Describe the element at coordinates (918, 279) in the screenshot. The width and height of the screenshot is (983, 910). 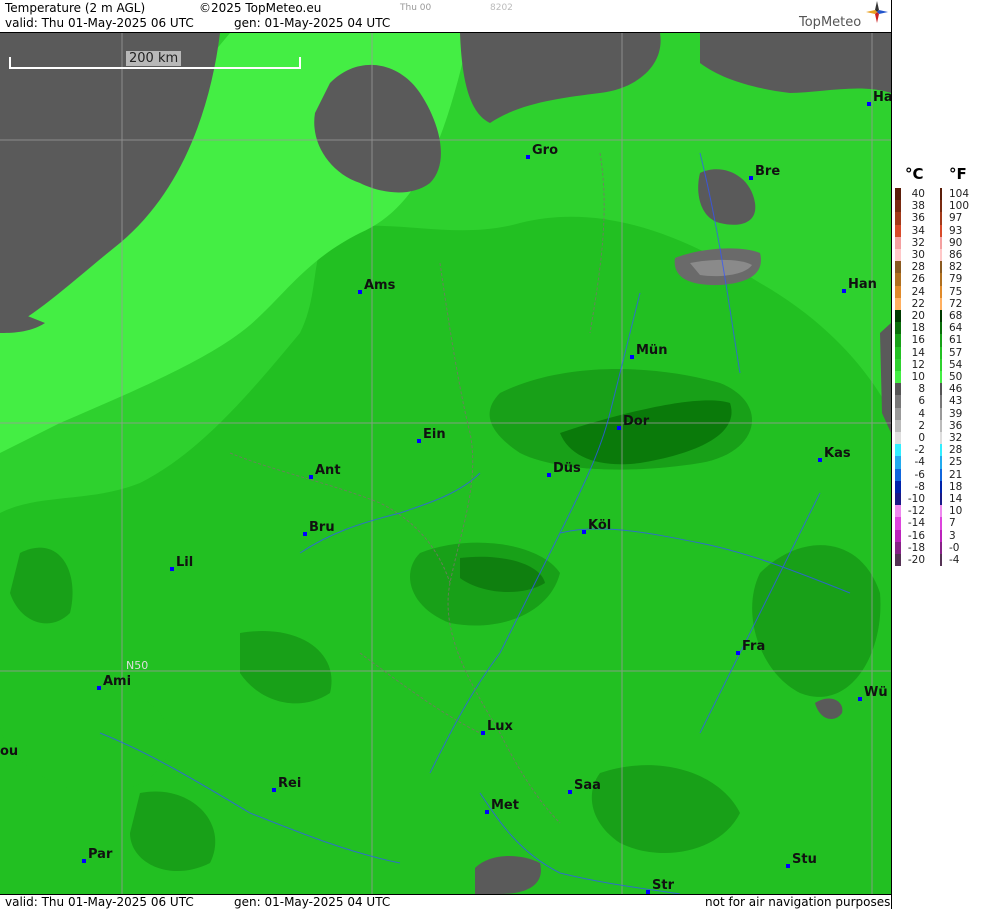
I see `legend-celsius-value: 26` at that location.